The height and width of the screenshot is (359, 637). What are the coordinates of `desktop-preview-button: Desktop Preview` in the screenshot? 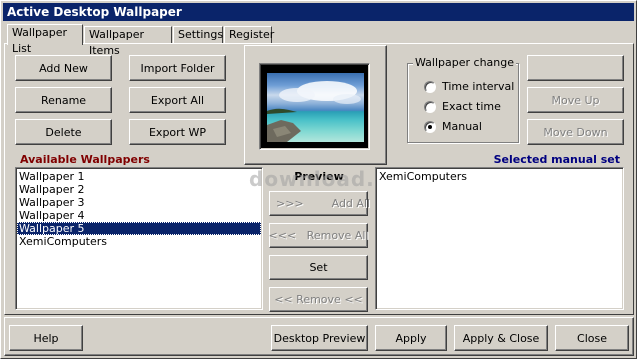 It's located at (319, 338).